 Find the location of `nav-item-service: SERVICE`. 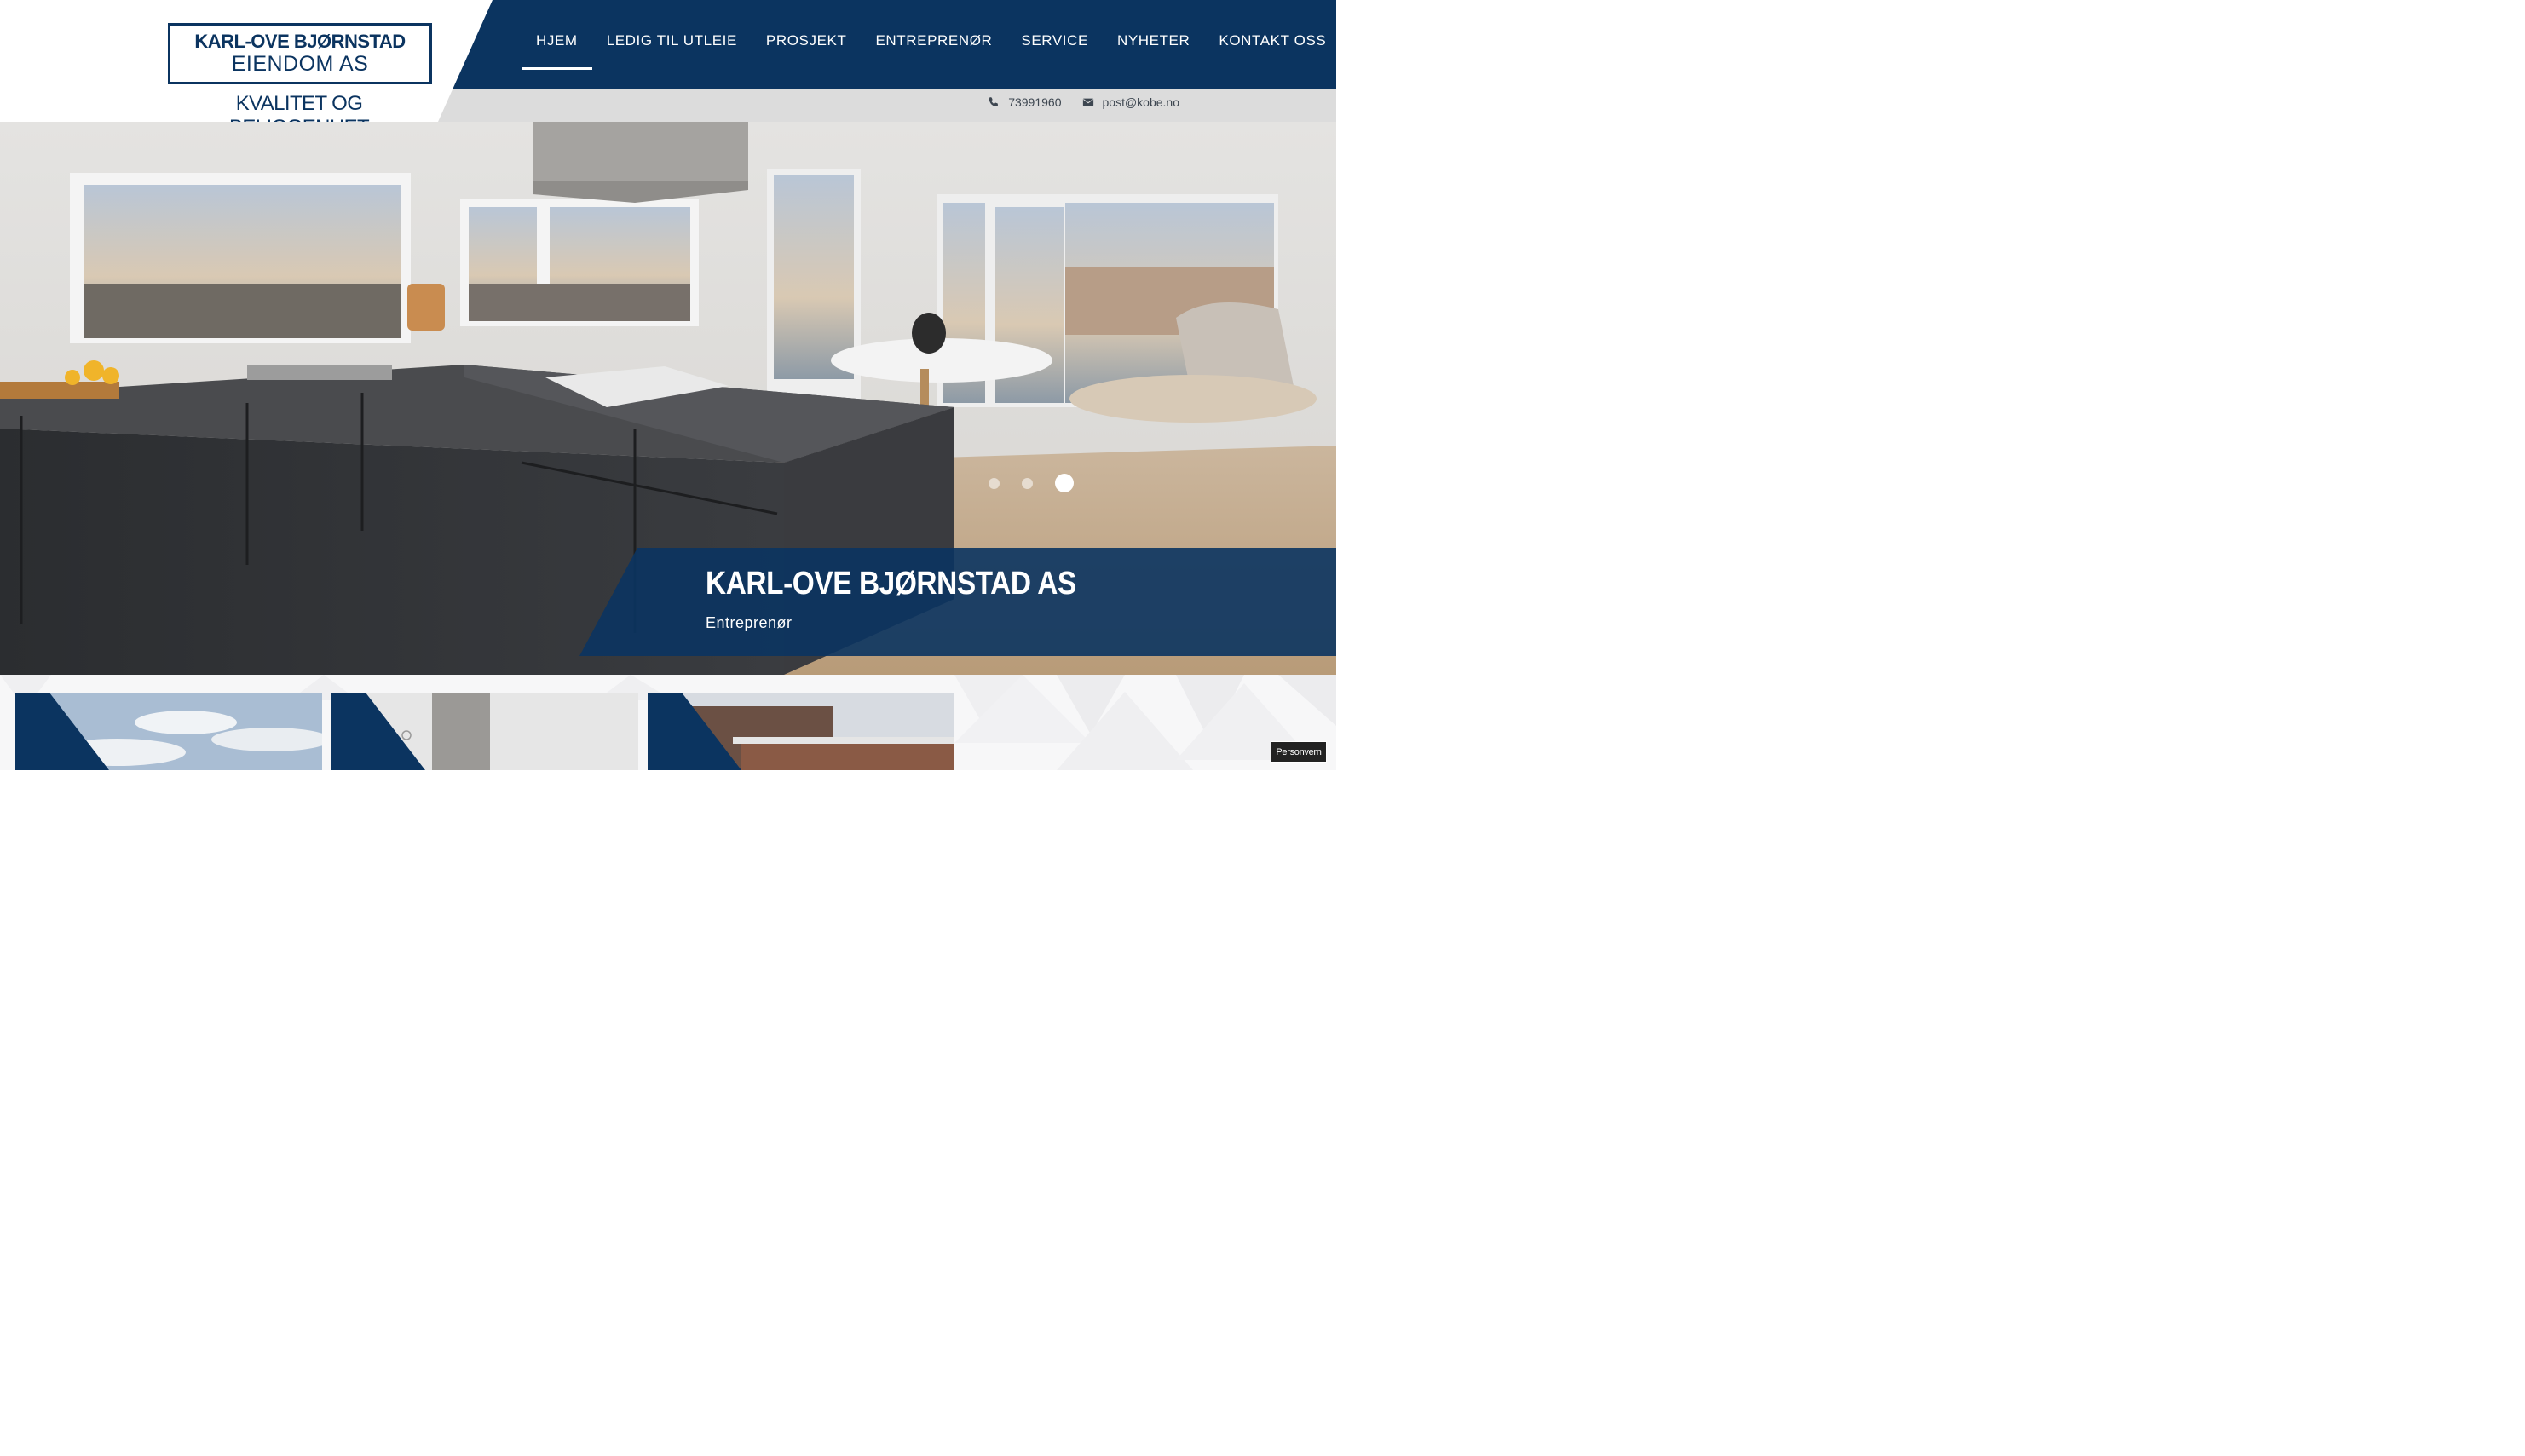

nav-item-service: SERVICE is located at coordinates (1054, 35).